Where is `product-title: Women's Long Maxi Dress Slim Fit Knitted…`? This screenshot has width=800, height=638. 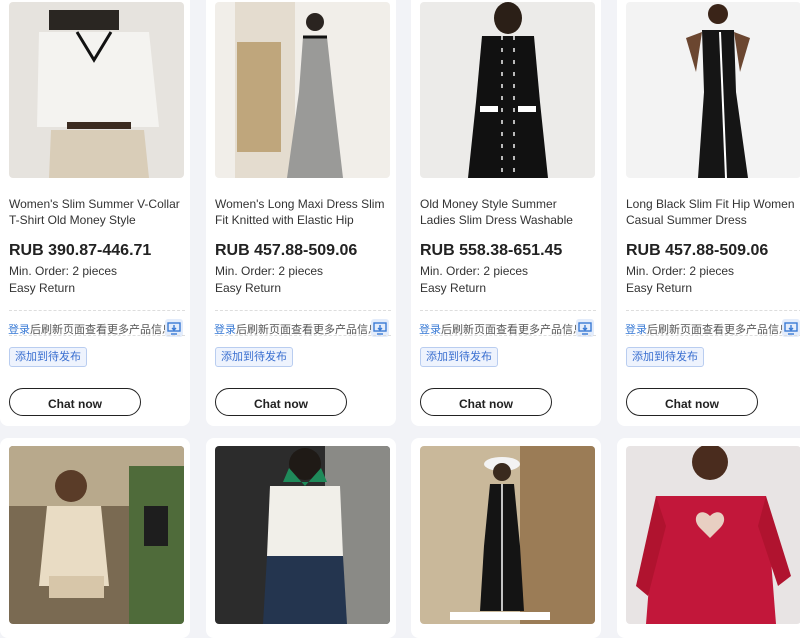 product-title: Women's Long Maxi Dress Slim Fit Knitted… is located at coordinates (301, 213).